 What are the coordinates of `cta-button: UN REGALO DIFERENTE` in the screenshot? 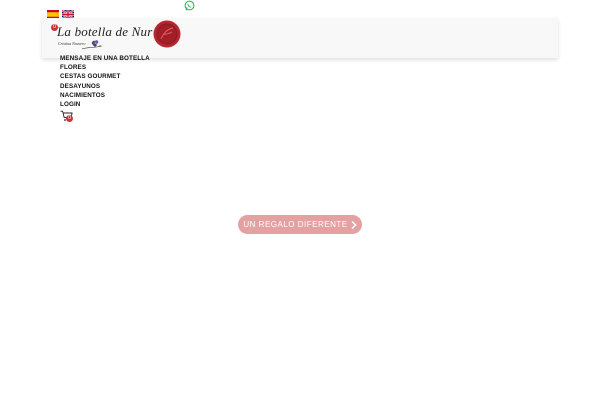 It's located at (300, 224).